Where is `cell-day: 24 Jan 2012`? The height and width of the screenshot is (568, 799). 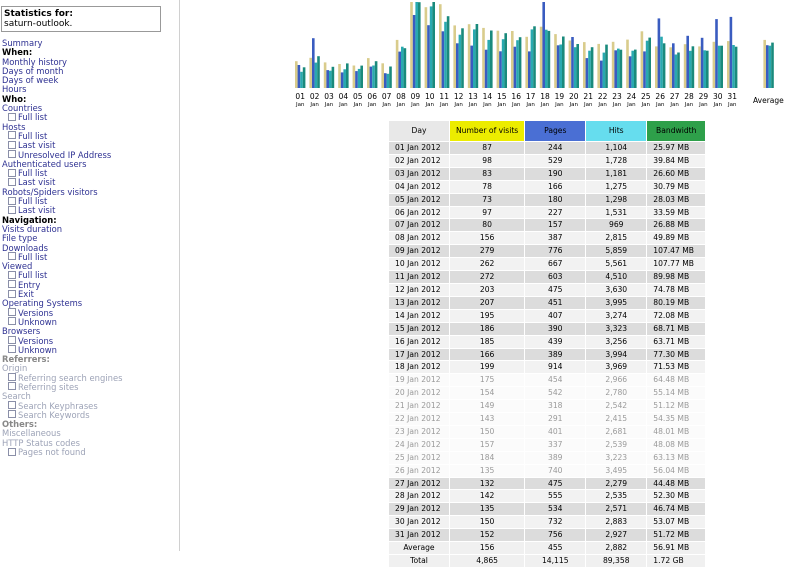
cell-day: 24 Jan 2012 is located at coordinates (419, 444).